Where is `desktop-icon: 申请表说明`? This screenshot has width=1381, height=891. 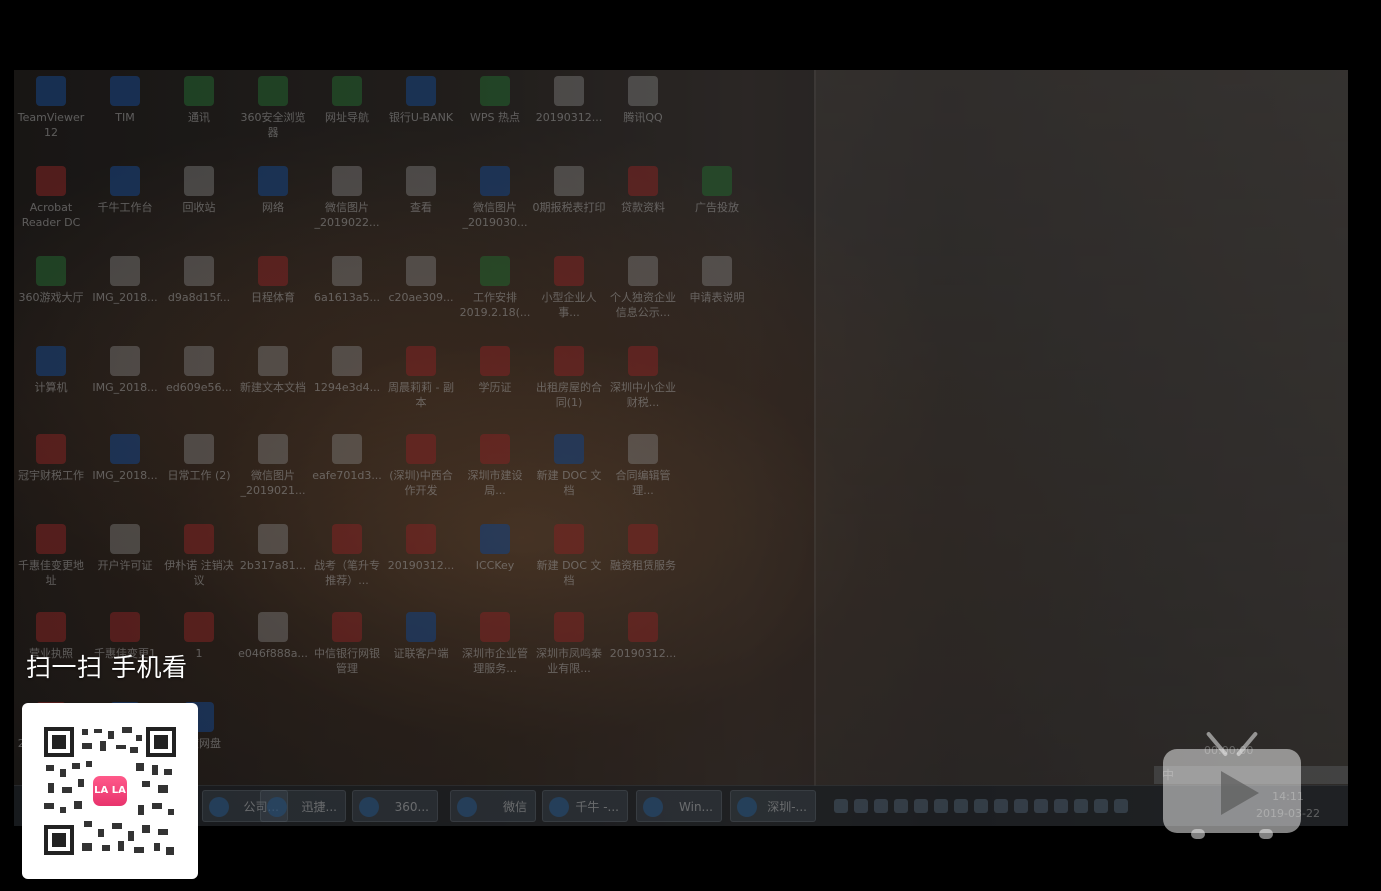 desktop-icon: 申请表说明 is located at coordinates (717, 280).